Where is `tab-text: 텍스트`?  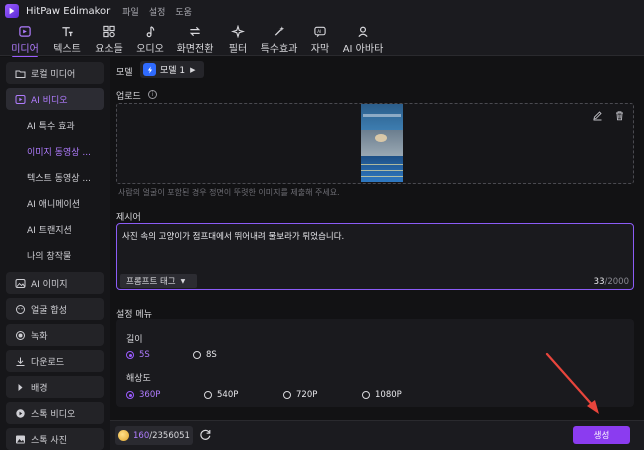 tab-text: 텍스트 is located at coordinates (67, 40).